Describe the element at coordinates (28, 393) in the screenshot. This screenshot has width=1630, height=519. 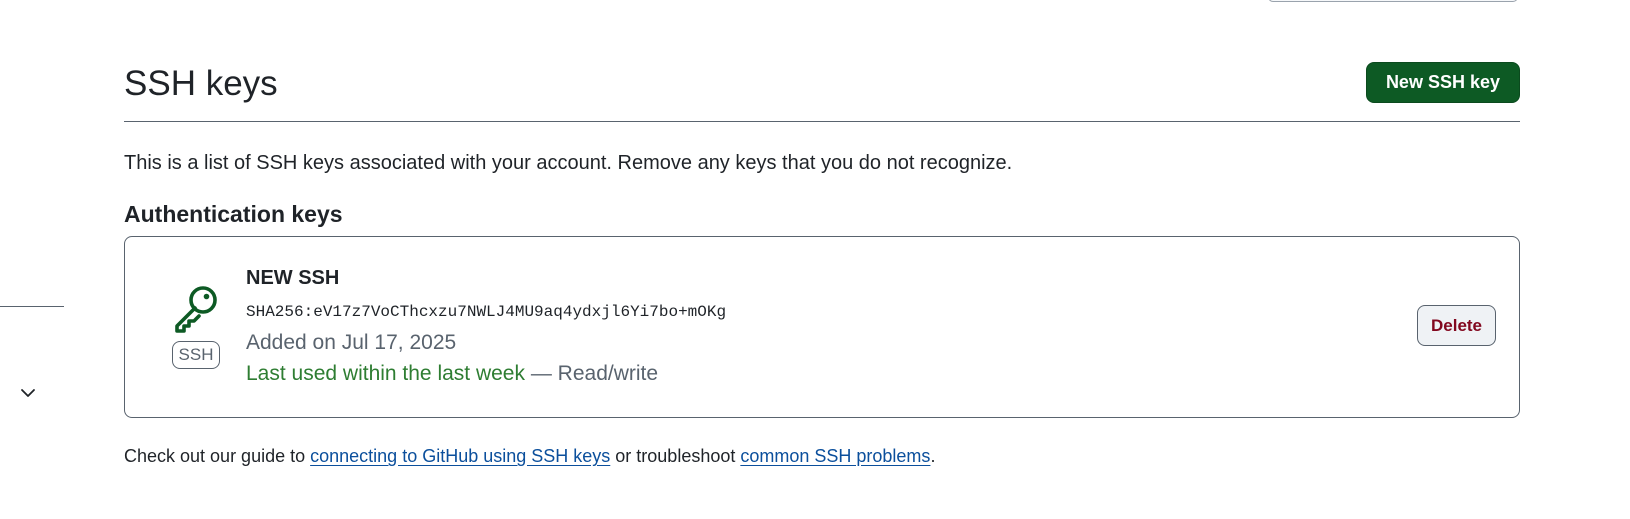
I see `chevron-down-icon` at that location.